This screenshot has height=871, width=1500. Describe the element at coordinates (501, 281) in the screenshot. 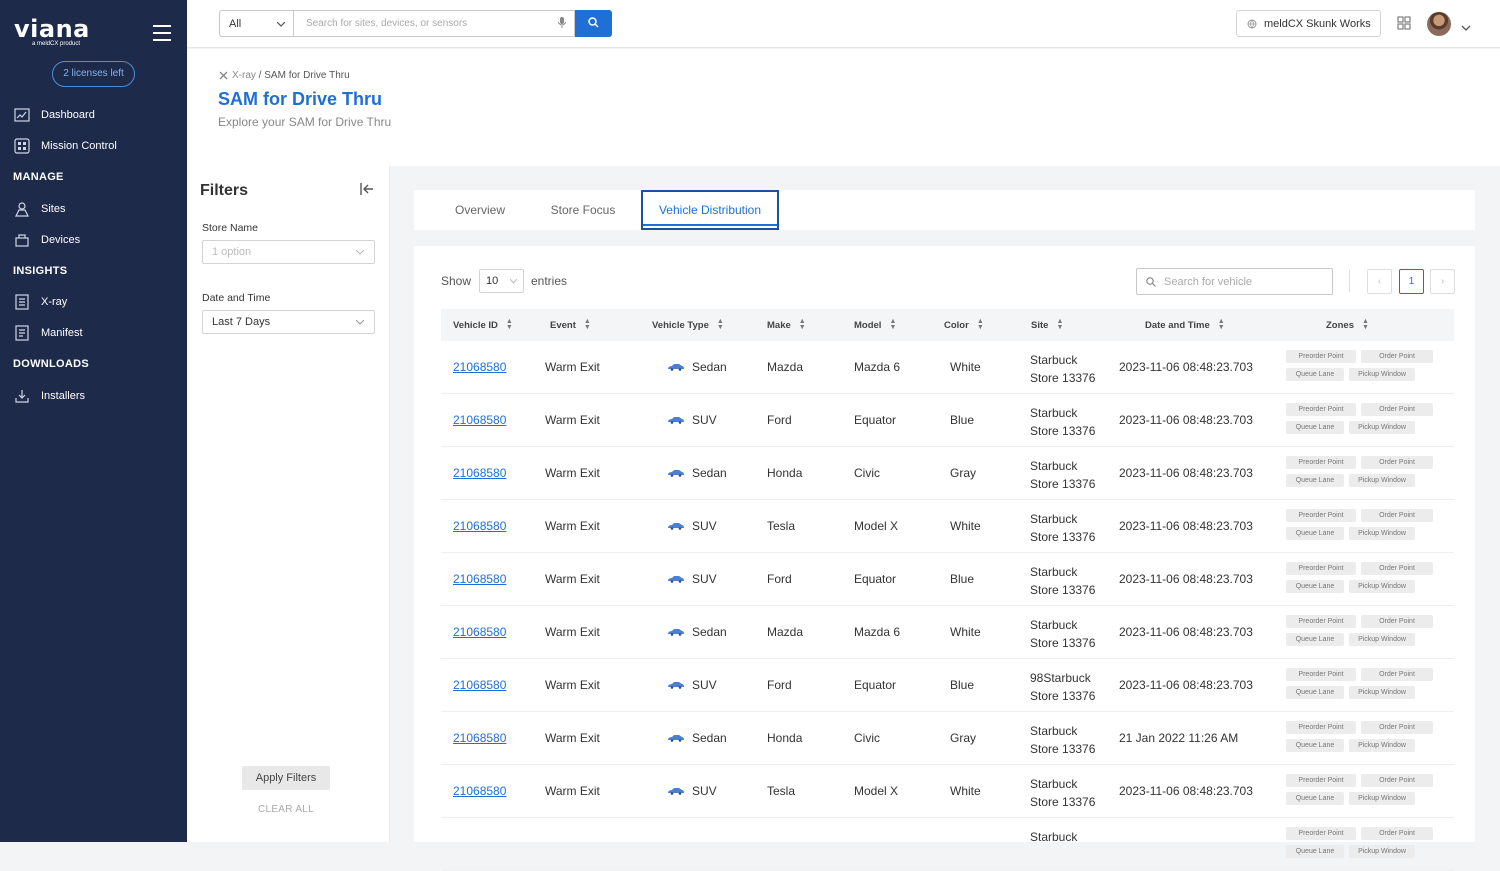

I see `entries-select: 10` at that location.